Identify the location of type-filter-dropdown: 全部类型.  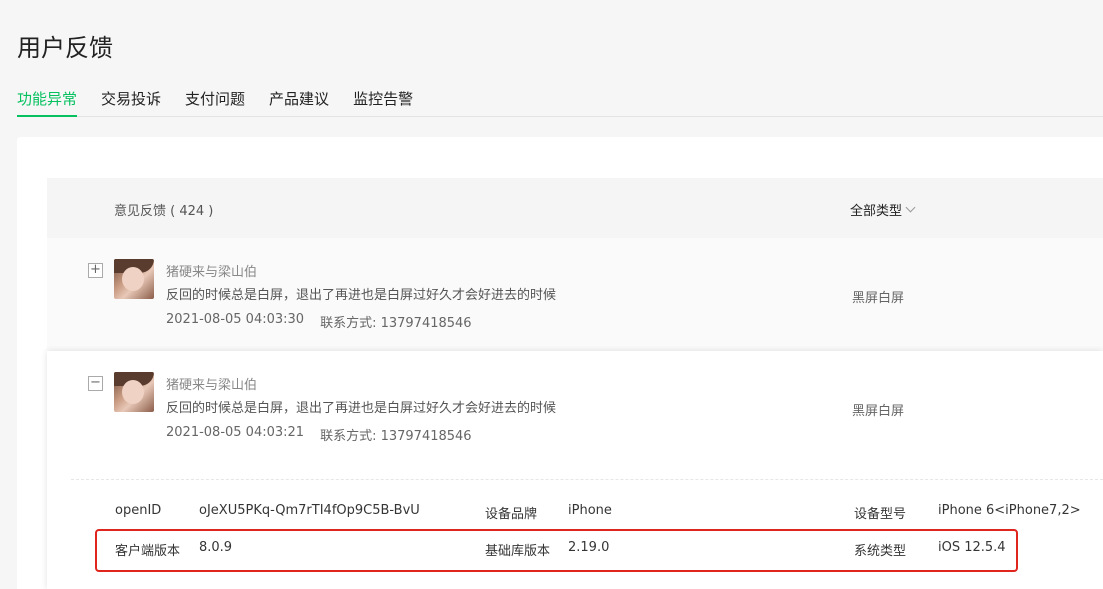
(883, 209).